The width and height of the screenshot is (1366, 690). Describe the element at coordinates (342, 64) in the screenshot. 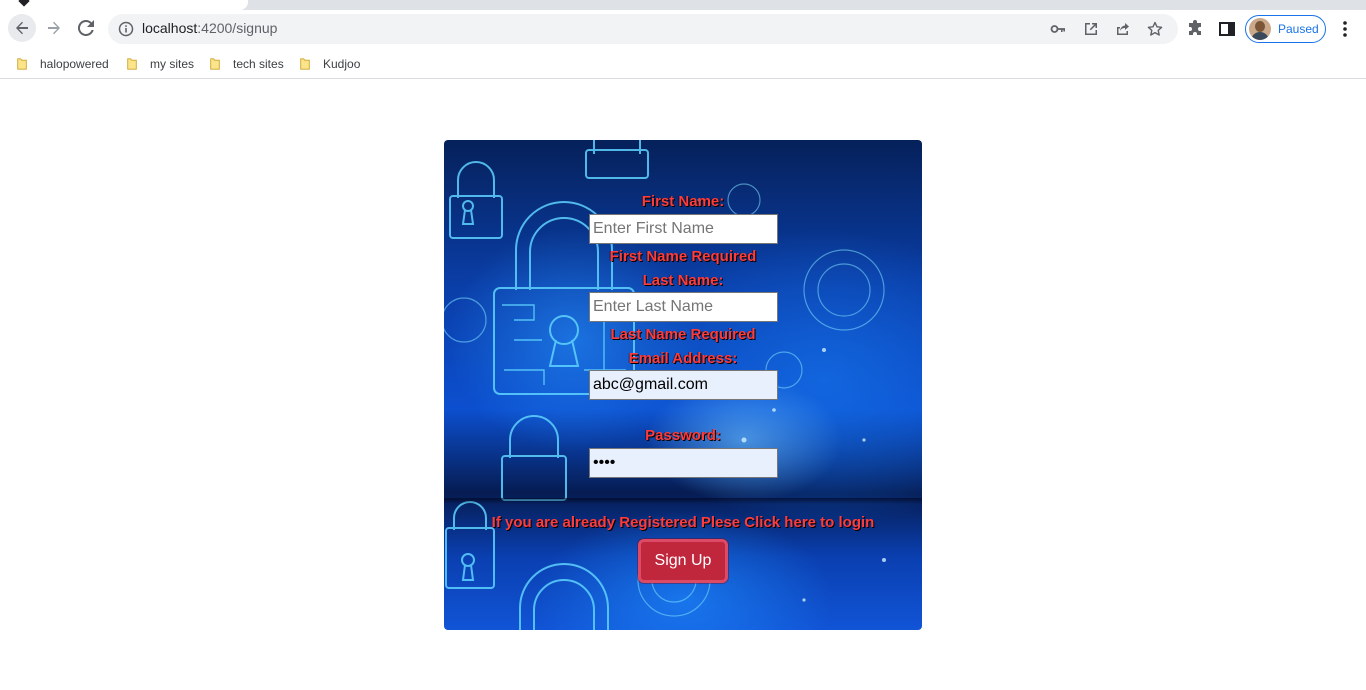

I see `bookmark-label: Kudjoo` at that location.